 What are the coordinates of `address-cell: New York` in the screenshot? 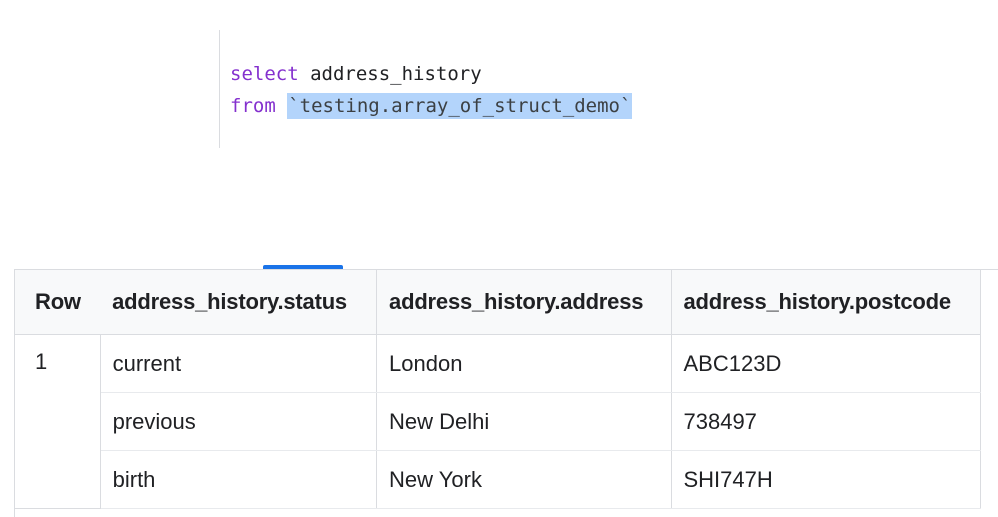 It's located at (524, 479).